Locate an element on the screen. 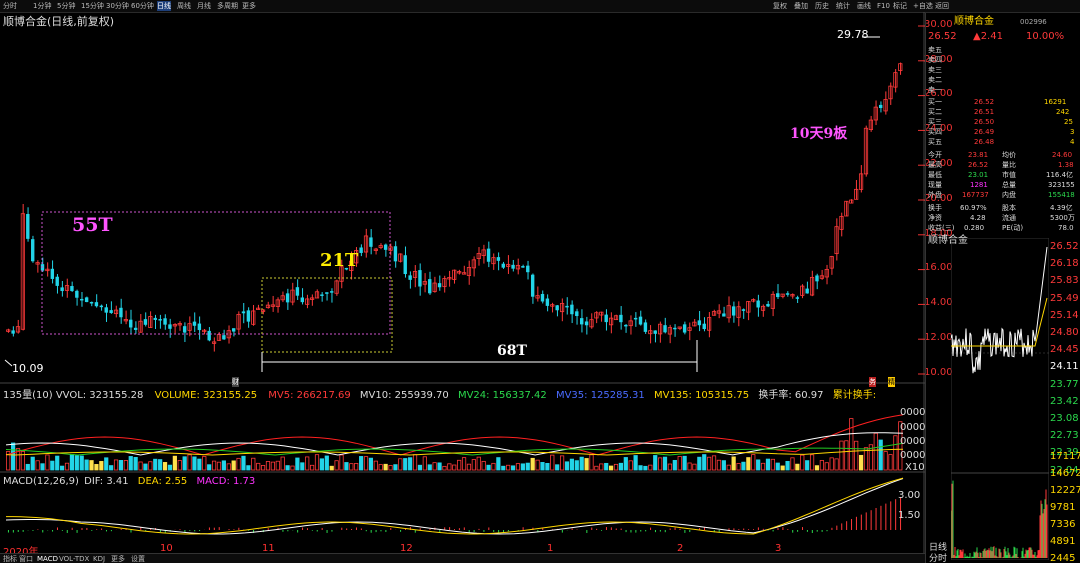 The image size is (1080, 563). tab-intraday: 分时 is located at coordinates (938, 558).